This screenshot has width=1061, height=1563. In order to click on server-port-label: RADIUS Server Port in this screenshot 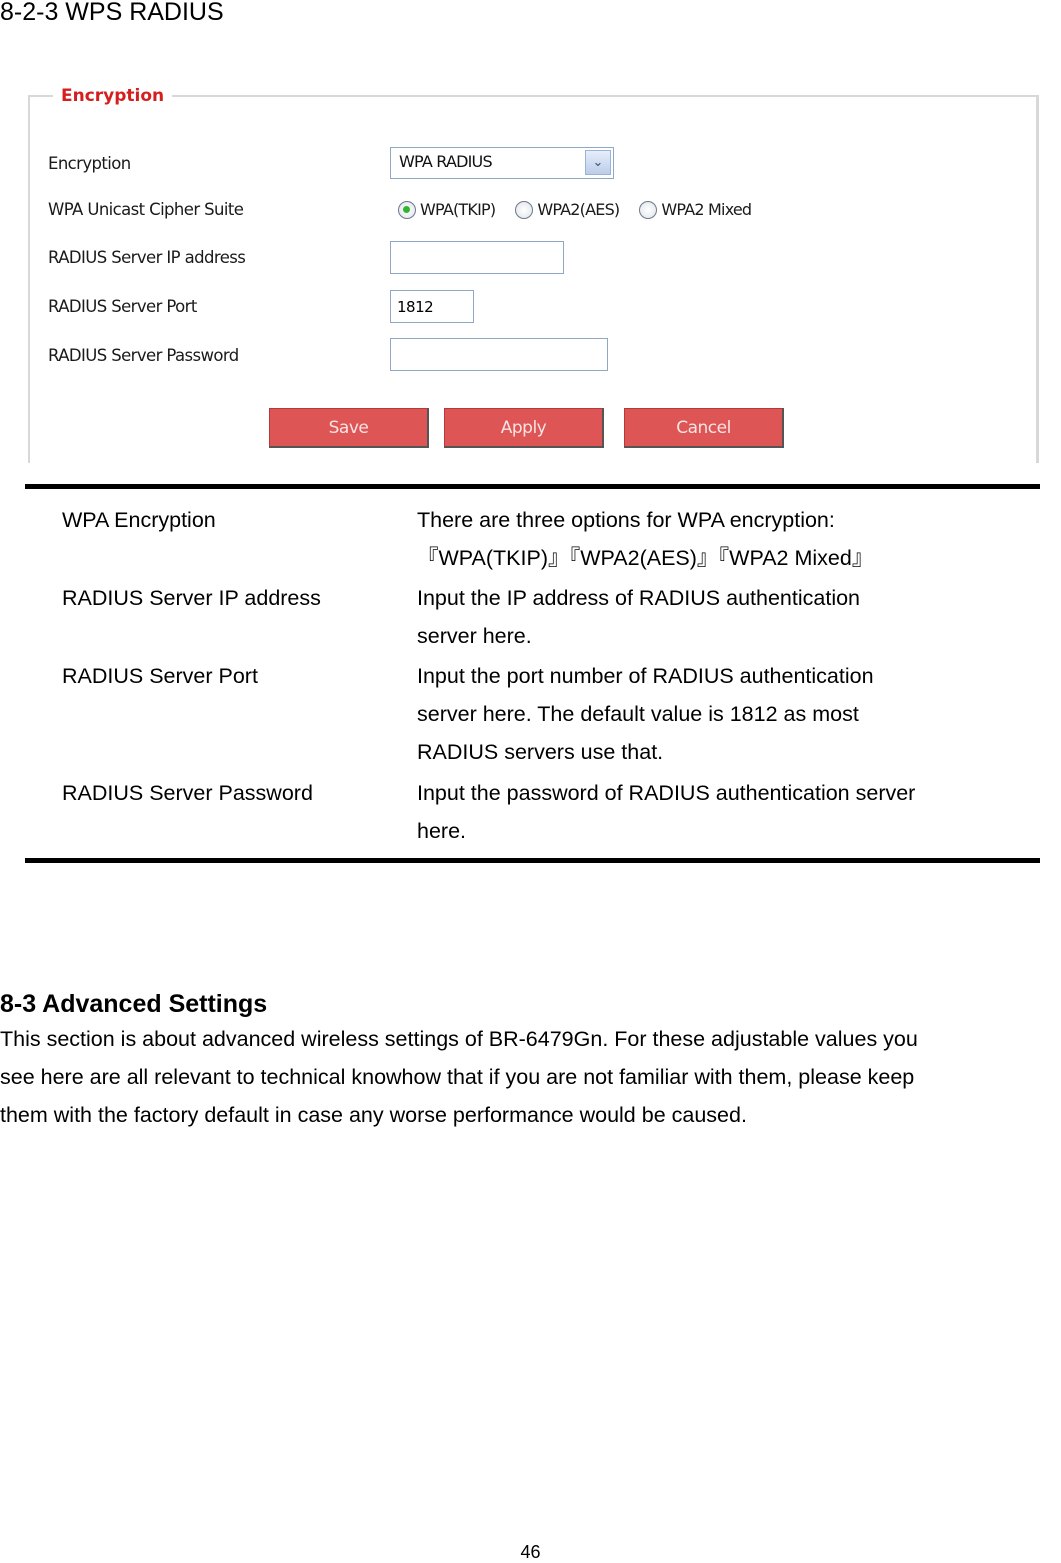, I will do `click(122, 306)`.